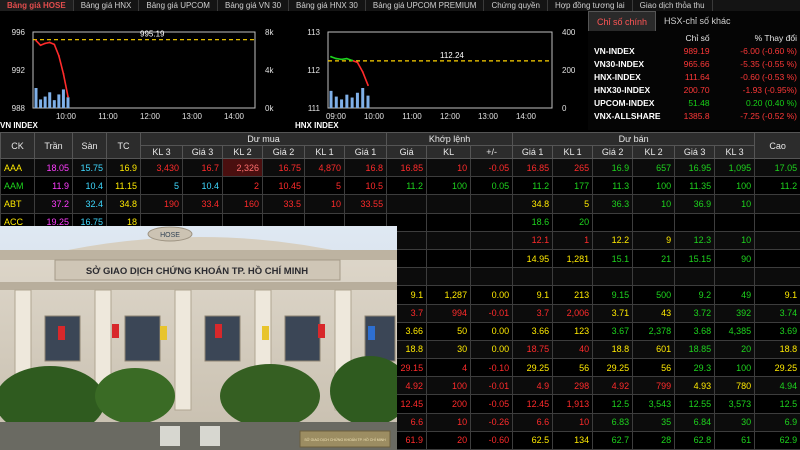 This screenshot has height=450, width=800. Describe the element at coordinates (777, 422) in the screenshot. I see `board-cell: 6.9` at that location.